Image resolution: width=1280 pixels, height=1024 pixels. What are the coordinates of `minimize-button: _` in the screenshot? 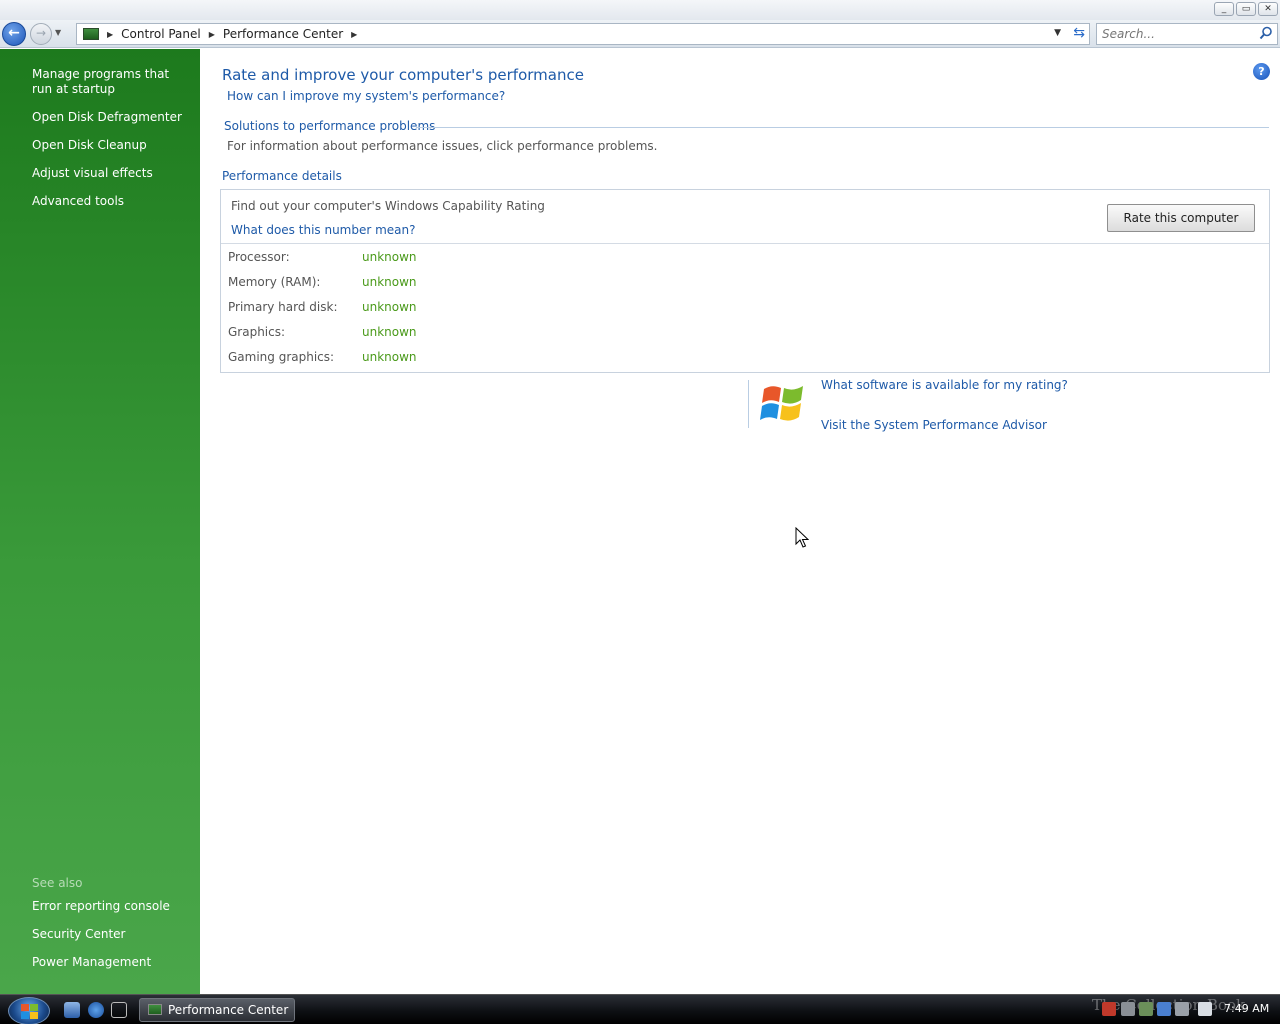 It's located at (1224, 9).